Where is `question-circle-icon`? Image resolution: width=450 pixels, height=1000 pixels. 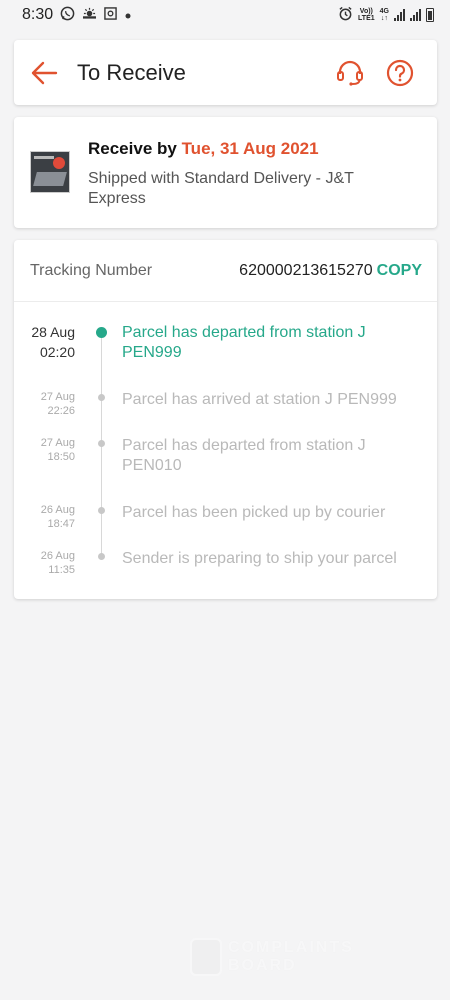
question-circle-icon is located at coordinates (400, 72).